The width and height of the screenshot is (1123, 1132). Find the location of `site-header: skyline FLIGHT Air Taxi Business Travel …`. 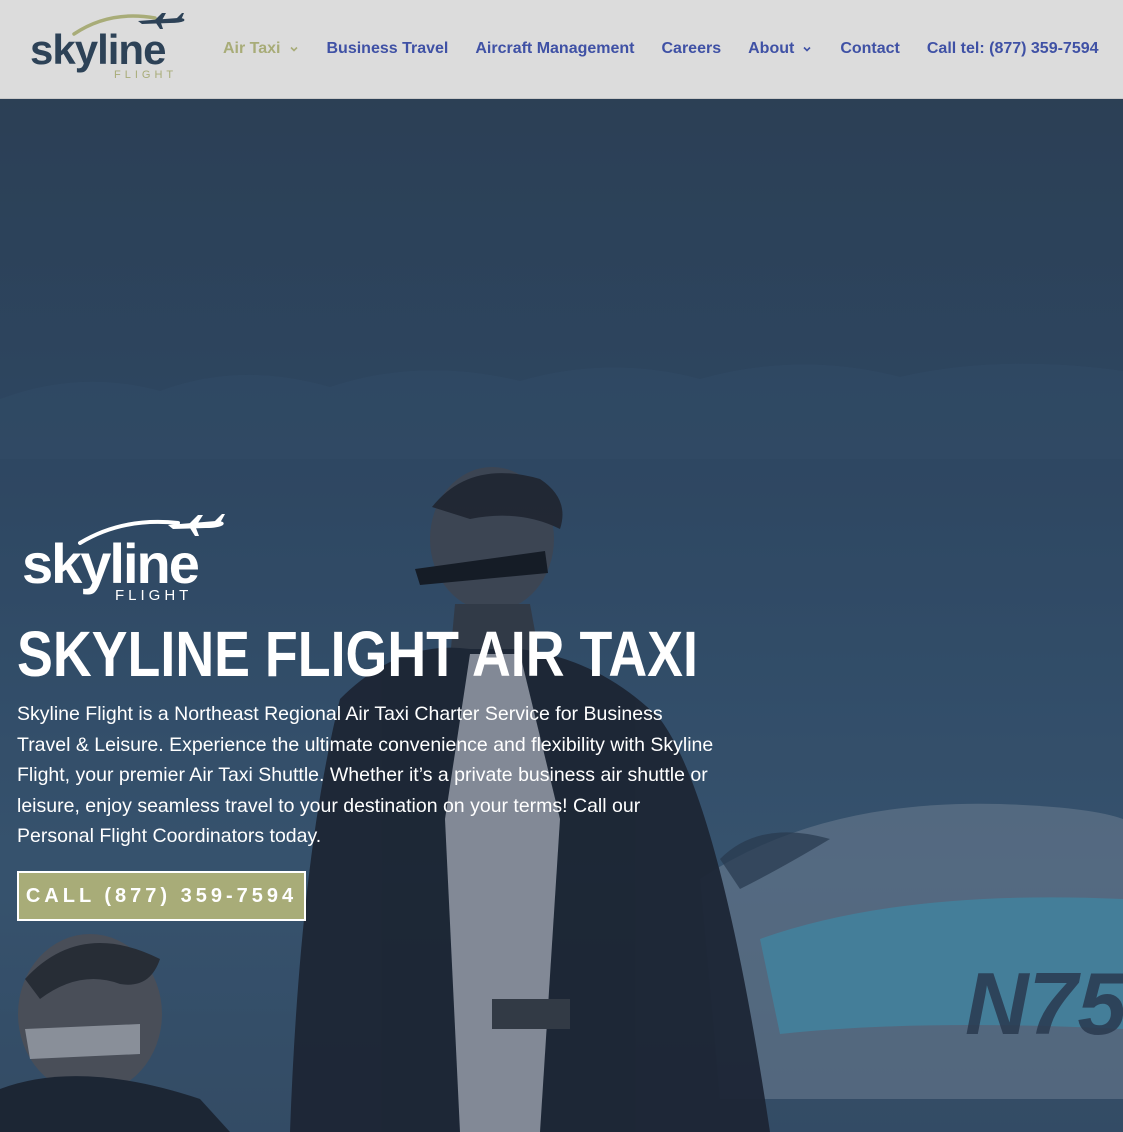

site-header: skyline FLIGHT Air Taxi Business Travel … is located at coordinates (561, 49).